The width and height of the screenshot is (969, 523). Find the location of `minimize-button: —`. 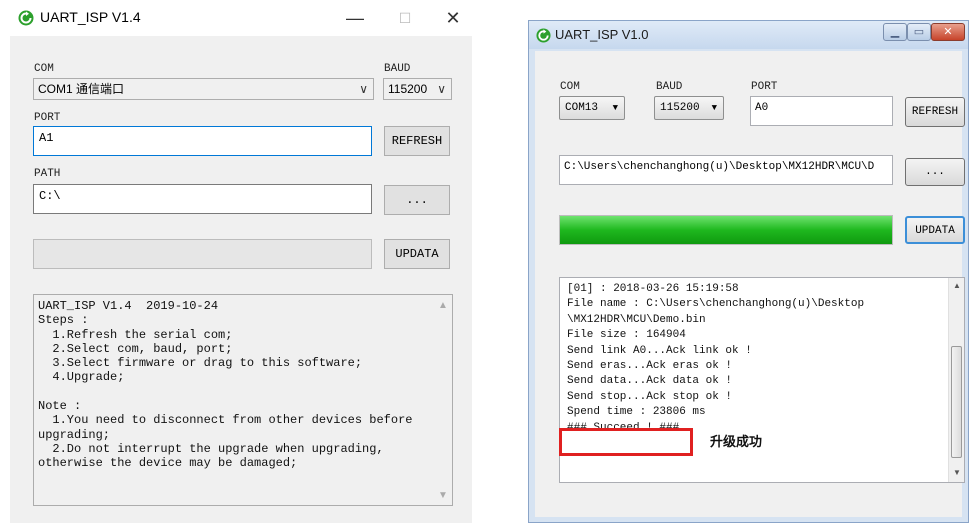

minimize-button: — is located at coordinates (355, 18).